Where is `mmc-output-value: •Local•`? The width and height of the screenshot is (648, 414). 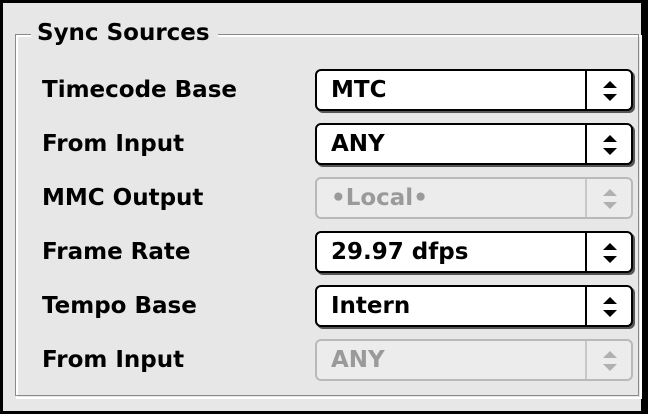 mmc-output-value: •Local• is located at coordinates (379, 198).